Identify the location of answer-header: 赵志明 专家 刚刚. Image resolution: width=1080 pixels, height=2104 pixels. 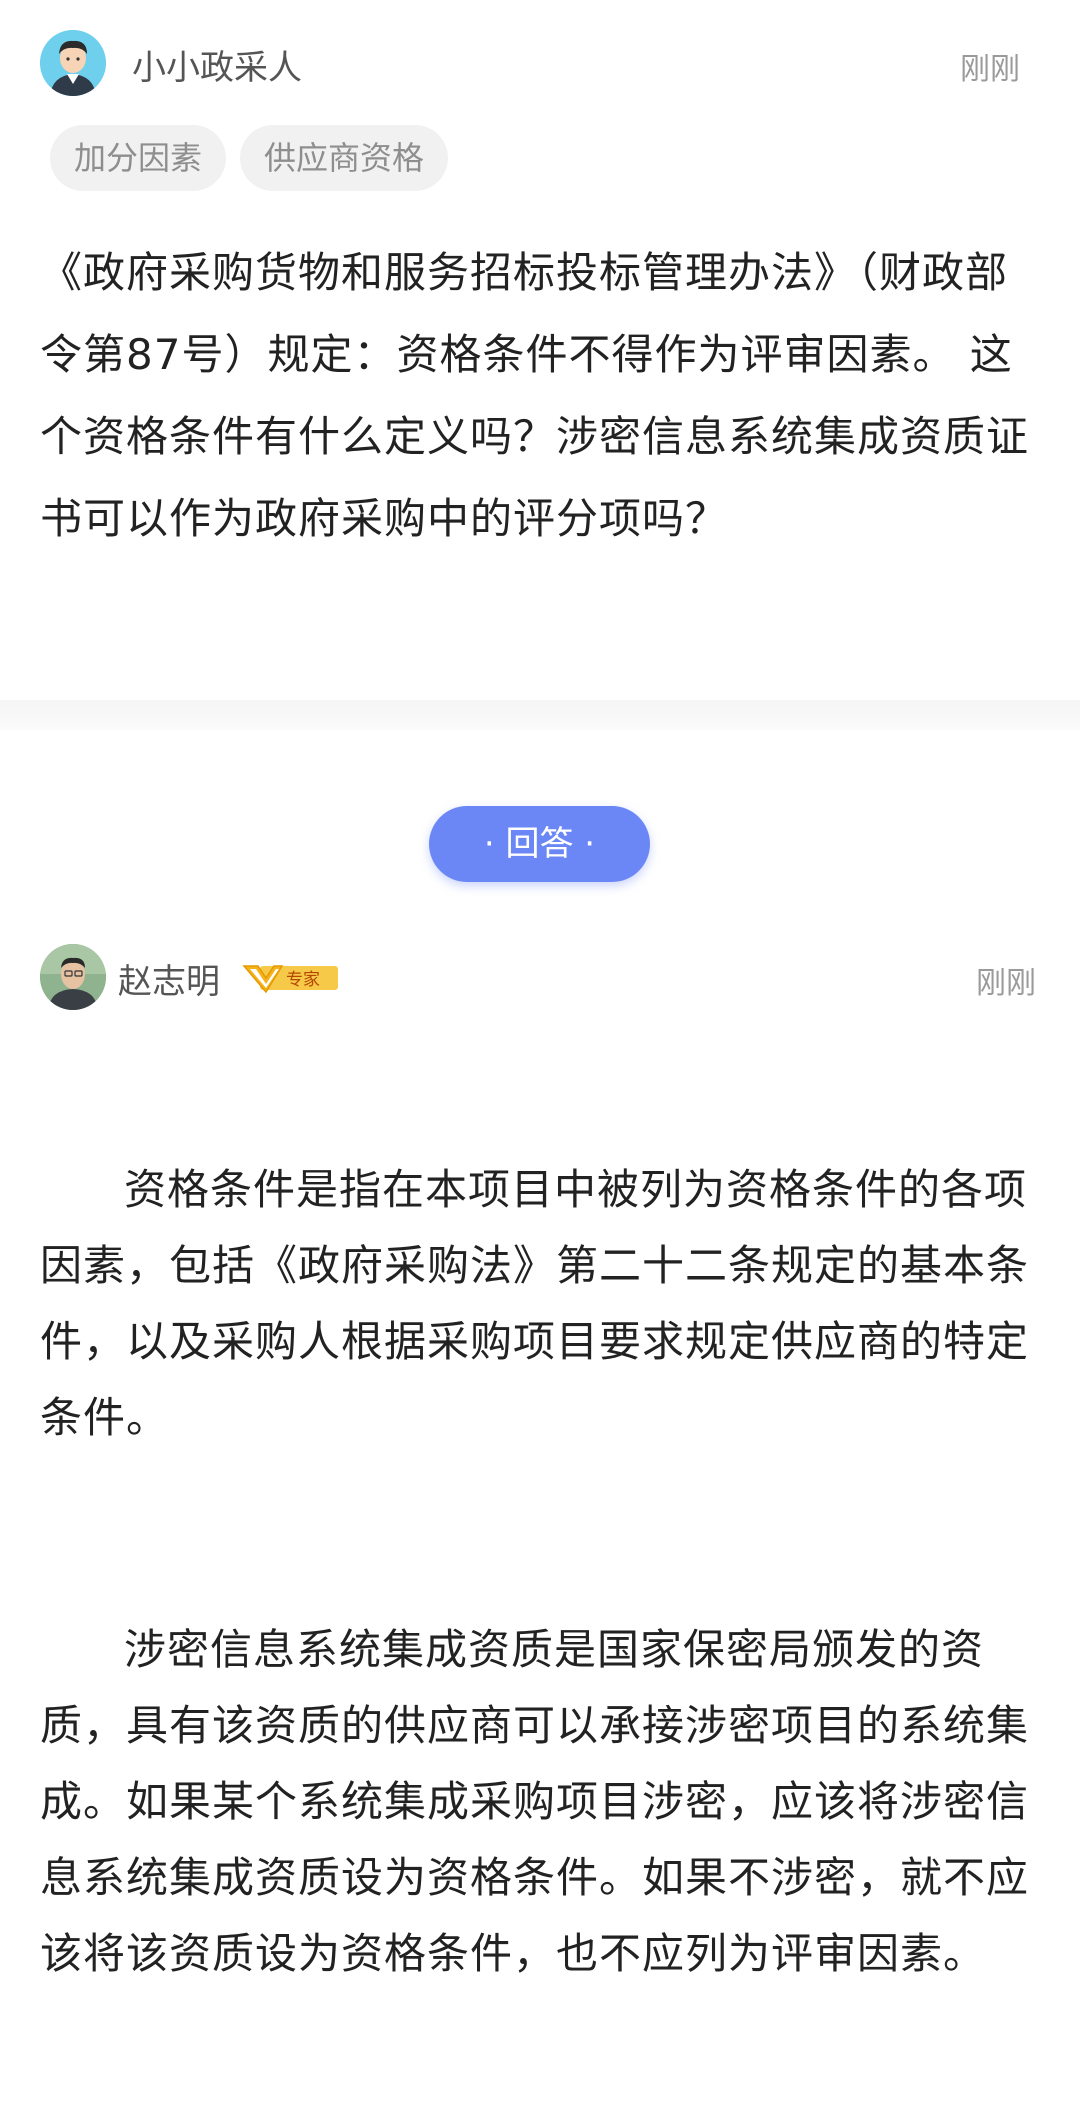
(540, 979).